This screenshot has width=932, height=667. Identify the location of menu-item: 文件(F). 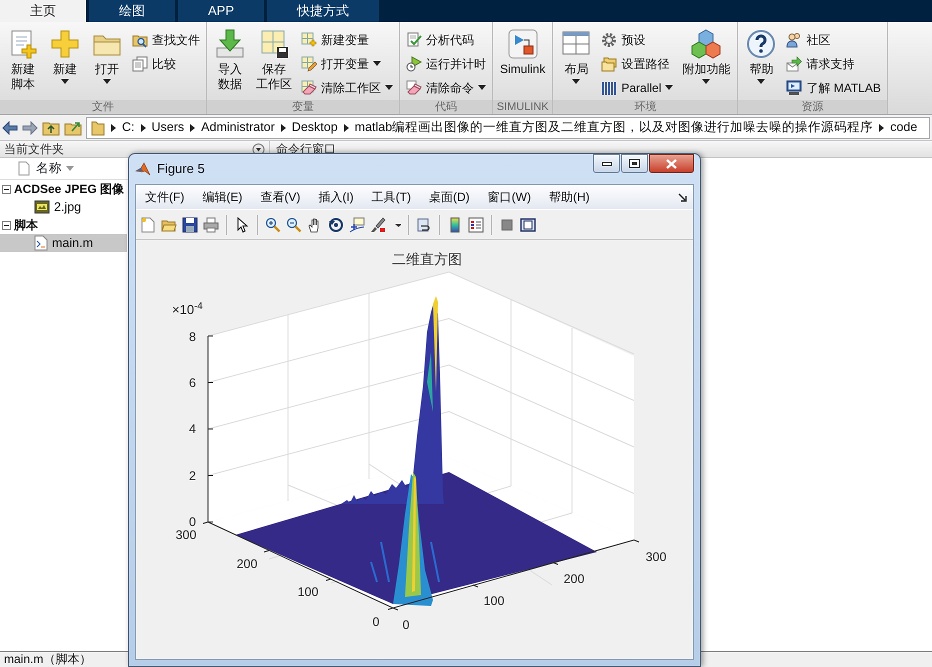
(165, 197).